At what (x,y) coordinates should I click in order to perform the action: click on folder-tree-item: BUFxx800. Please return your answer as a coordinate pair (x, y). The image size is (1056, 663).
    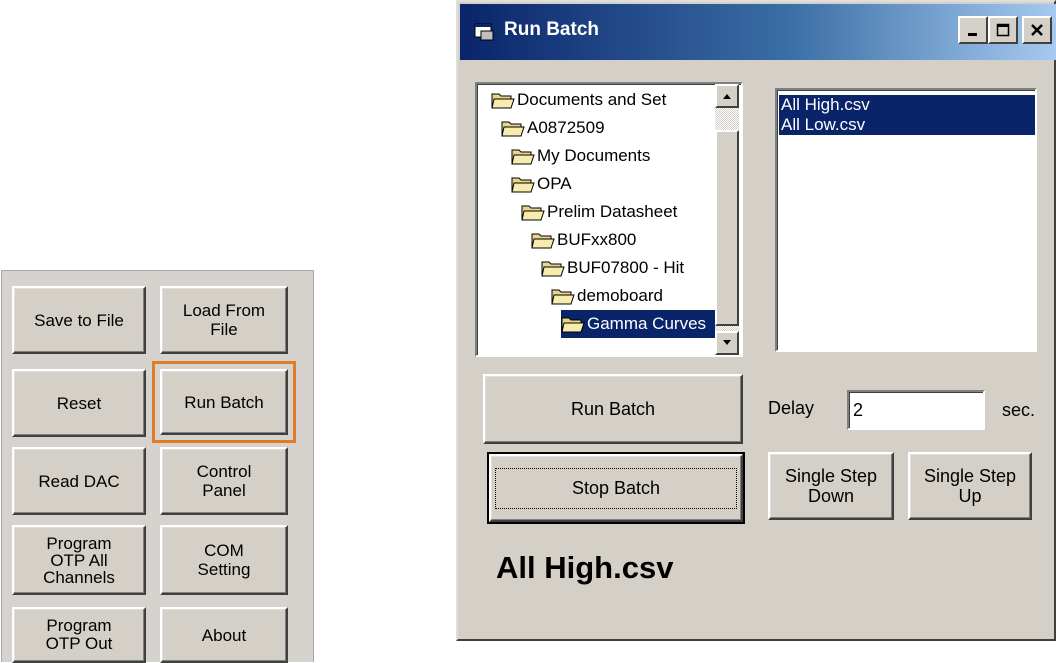
    Looking at the image, I should click on (623, 240).